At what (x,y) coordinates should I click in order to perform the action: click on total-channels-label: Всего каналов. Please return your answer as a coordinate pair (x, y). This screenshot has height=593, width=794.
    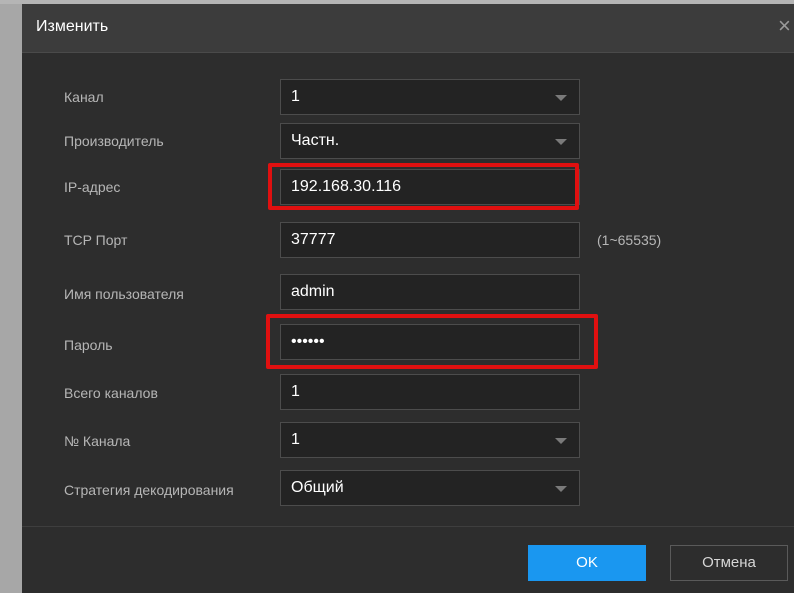
    Looking at the image, I should click on (111, 393).